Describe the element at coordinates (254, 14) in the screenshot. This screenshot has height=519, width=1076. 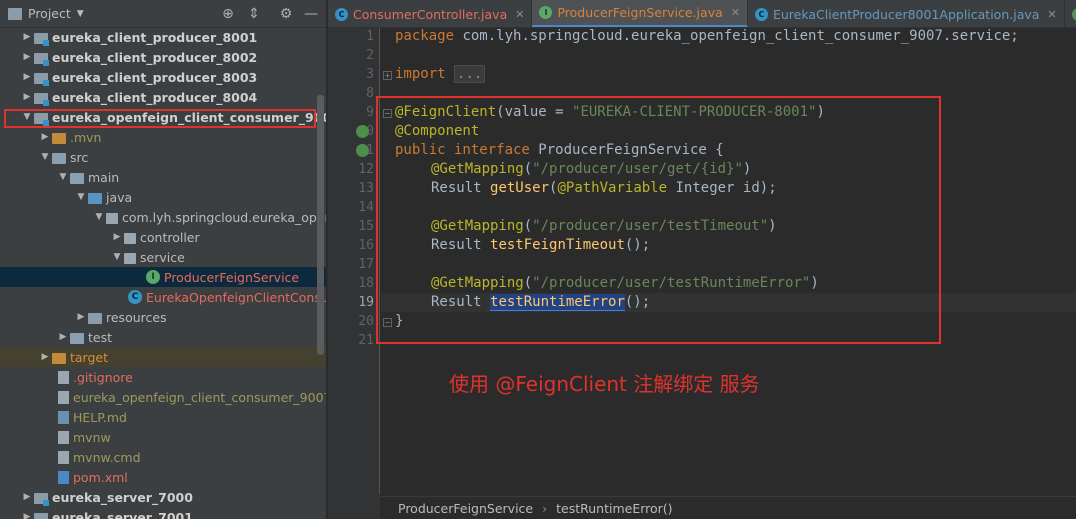
I see `collapse-all-icon: ⇕` at that location.